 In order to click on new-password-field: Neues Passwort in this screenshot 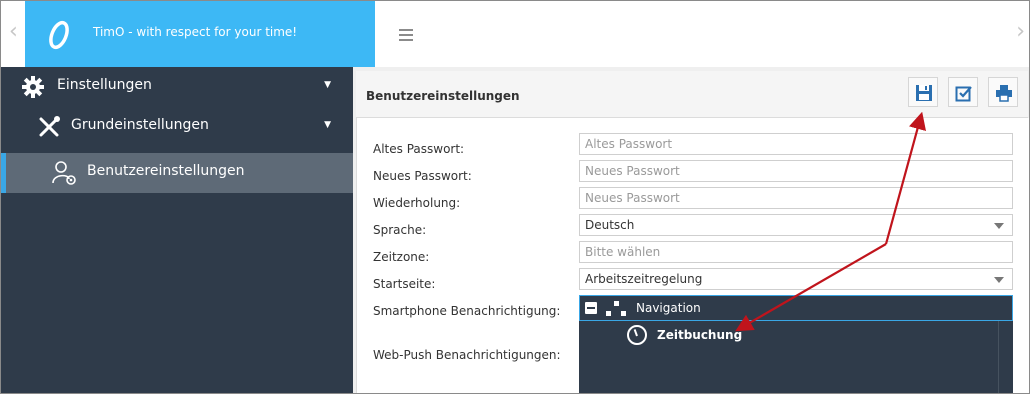, I will do `click(796, 171)`.